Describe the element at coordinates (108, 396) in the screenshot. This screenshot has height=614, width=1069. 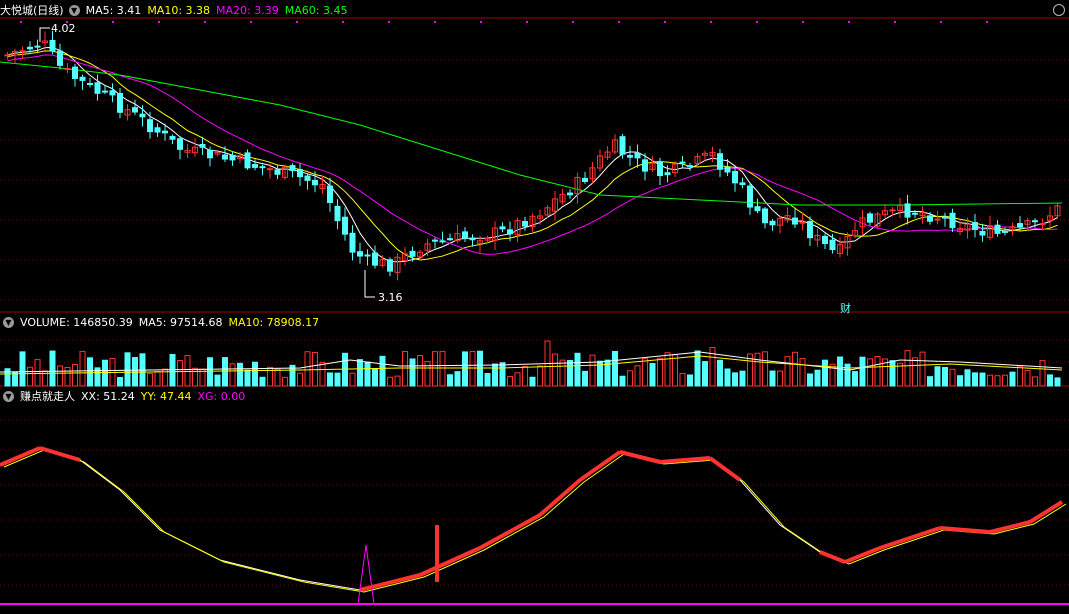
I see `xx-readout: XX: 51.24` at that location.